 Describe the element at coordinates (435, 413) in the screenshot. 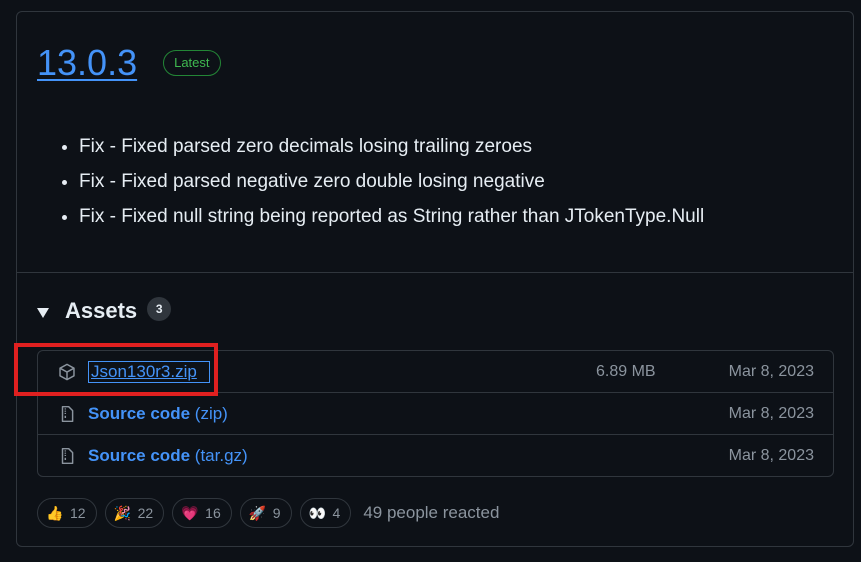

I see `asset-row: Source code (zip) Mar 8, 2023` at that location.